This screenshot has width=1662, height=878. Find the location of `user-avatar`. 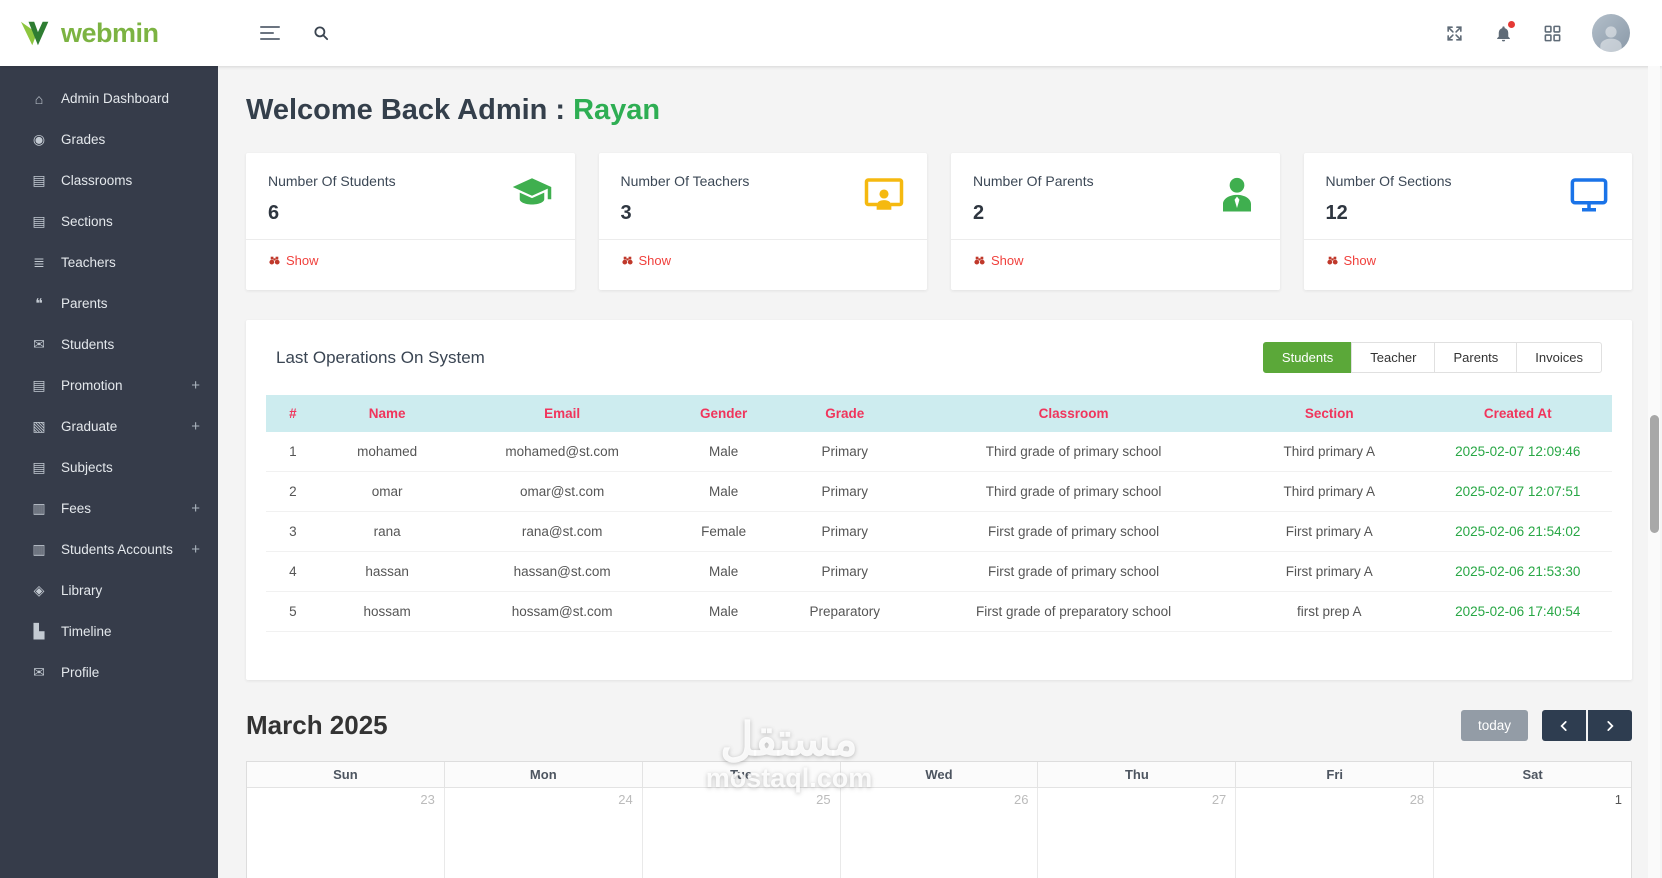

user-avatar is located at coordinates (1611, 33).